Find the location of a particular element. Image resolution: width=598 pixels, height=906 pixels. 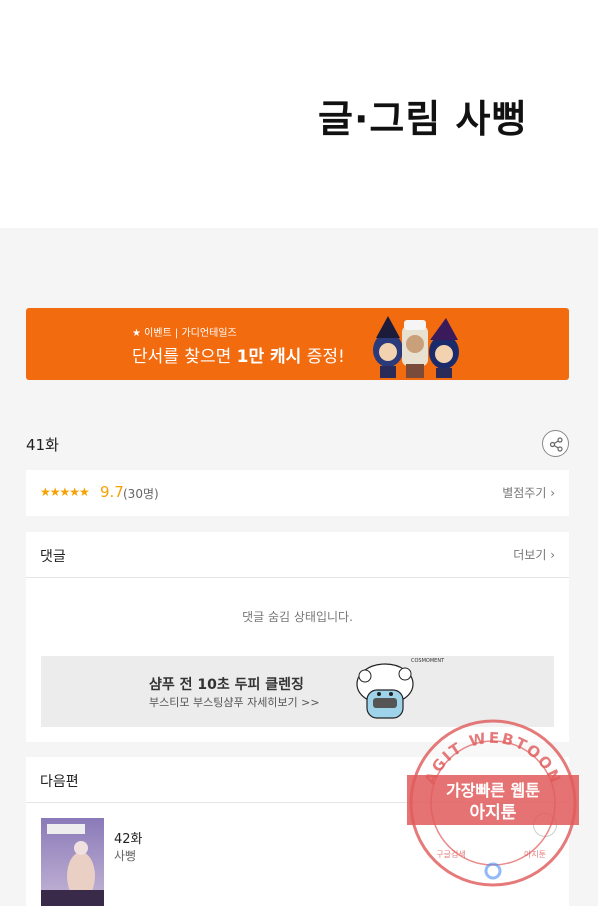

ad-subtitle: 부스티모 부스팅샴푸 자세히보기 >> is located at coordinates (234, 702).